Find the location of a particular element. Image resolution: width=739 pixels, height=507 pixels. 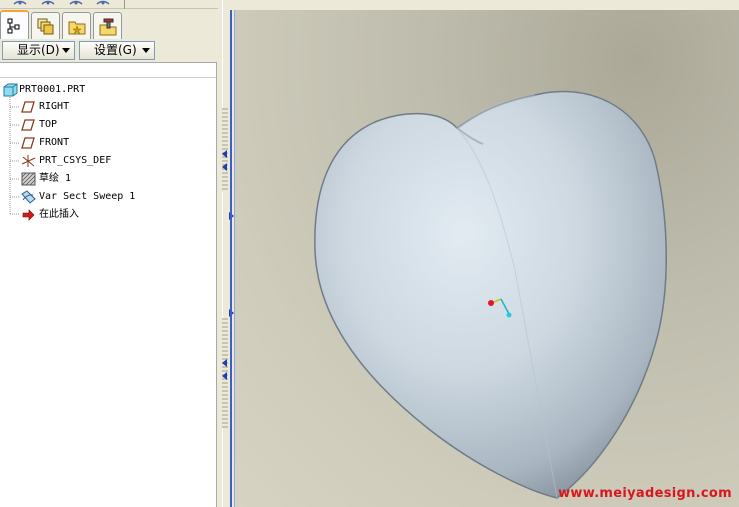

top-toolbar-strip is located at coordinates (109, 4).